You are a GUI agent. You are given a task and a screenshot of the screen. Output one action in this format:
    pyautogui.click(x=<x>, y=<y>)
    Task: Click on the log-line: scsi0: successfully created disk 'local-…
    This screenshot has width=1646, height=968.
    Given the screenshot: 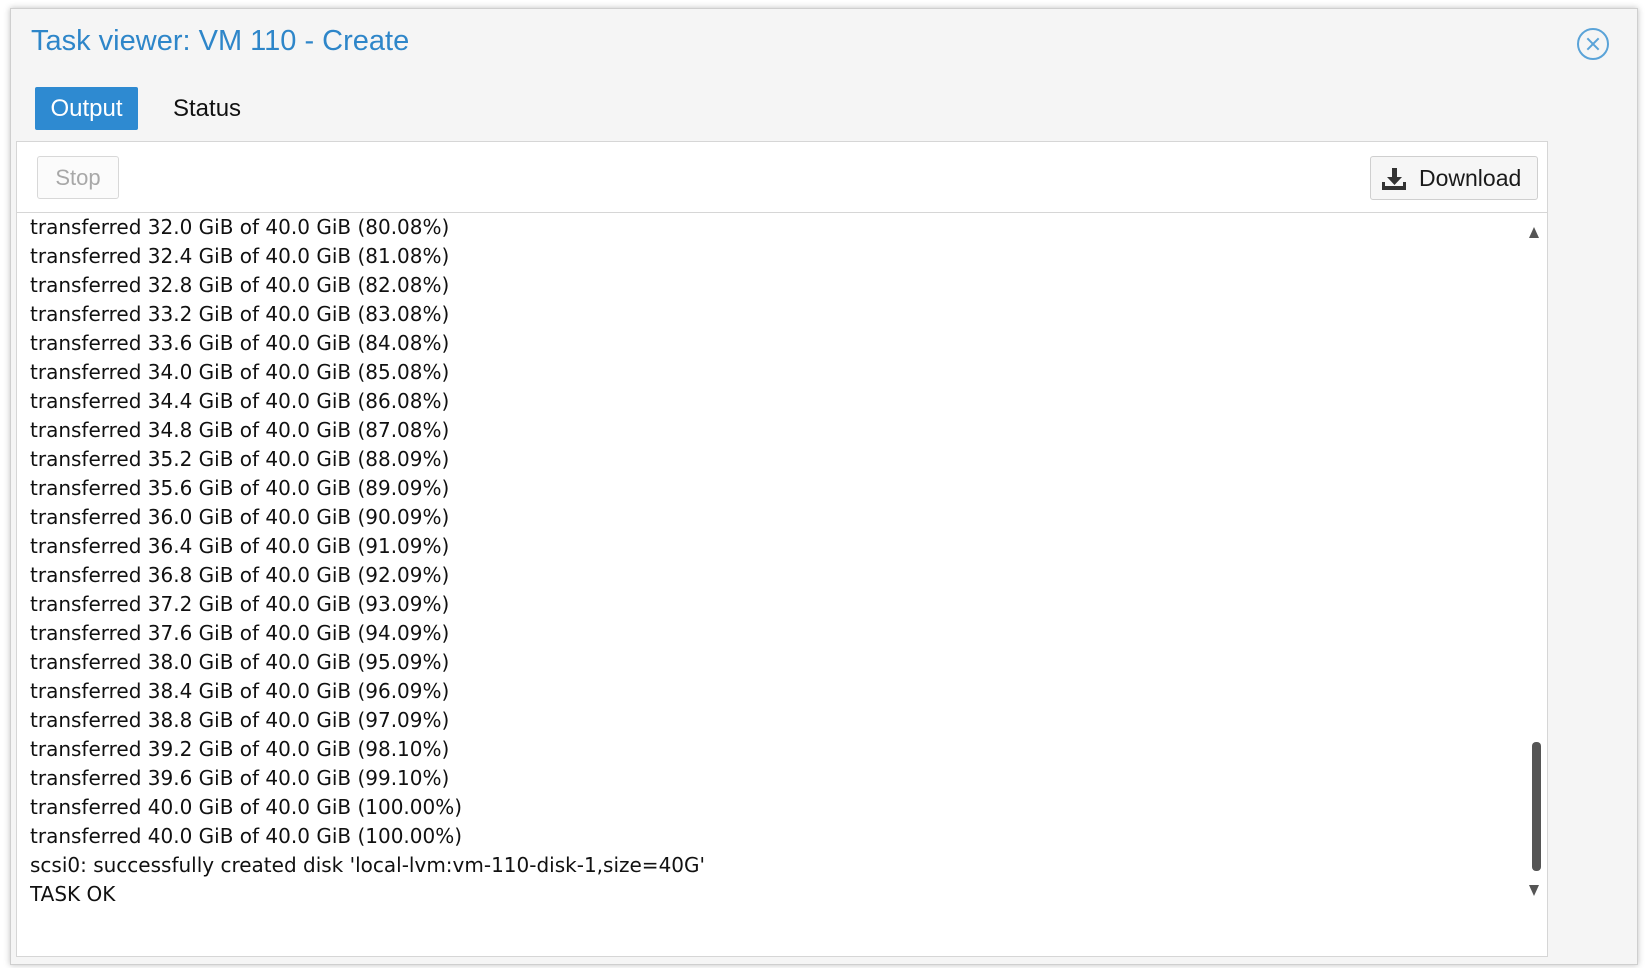 What is the action you would take?
    pyautogui.click(x=368, y=865)
    